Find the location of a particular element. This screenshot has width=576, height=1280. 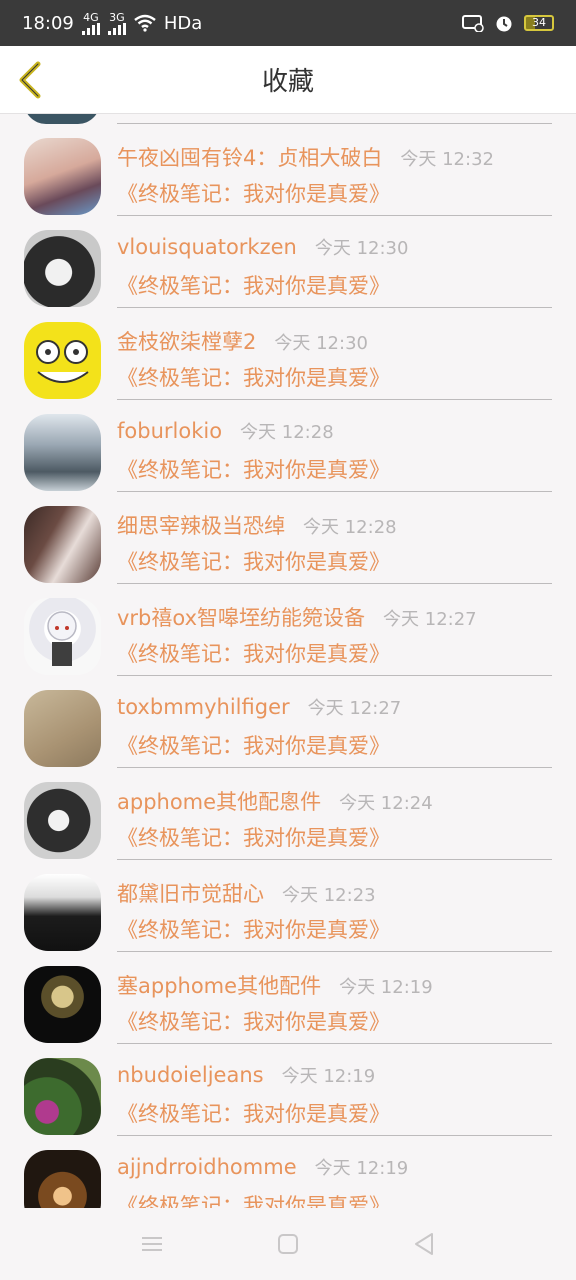

user-name: apphome其他配悤件 is located at coordinates (219, 802).